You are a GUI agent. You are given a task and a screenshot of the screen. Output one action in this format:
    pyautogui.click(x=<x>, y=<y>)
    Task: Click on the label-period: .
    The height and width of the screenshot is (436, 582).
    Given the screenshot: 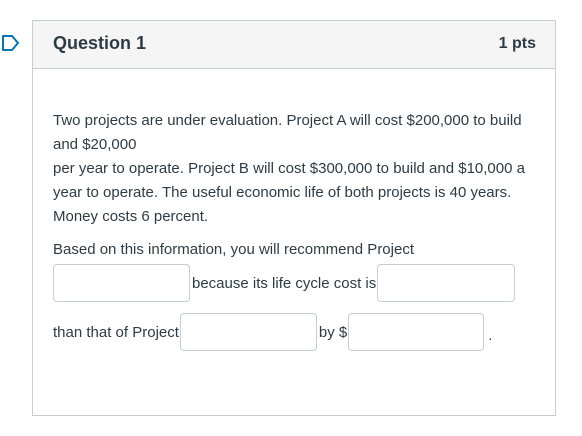 What is the action you would take?
    pyautogui.click(x=490, y=335)
    